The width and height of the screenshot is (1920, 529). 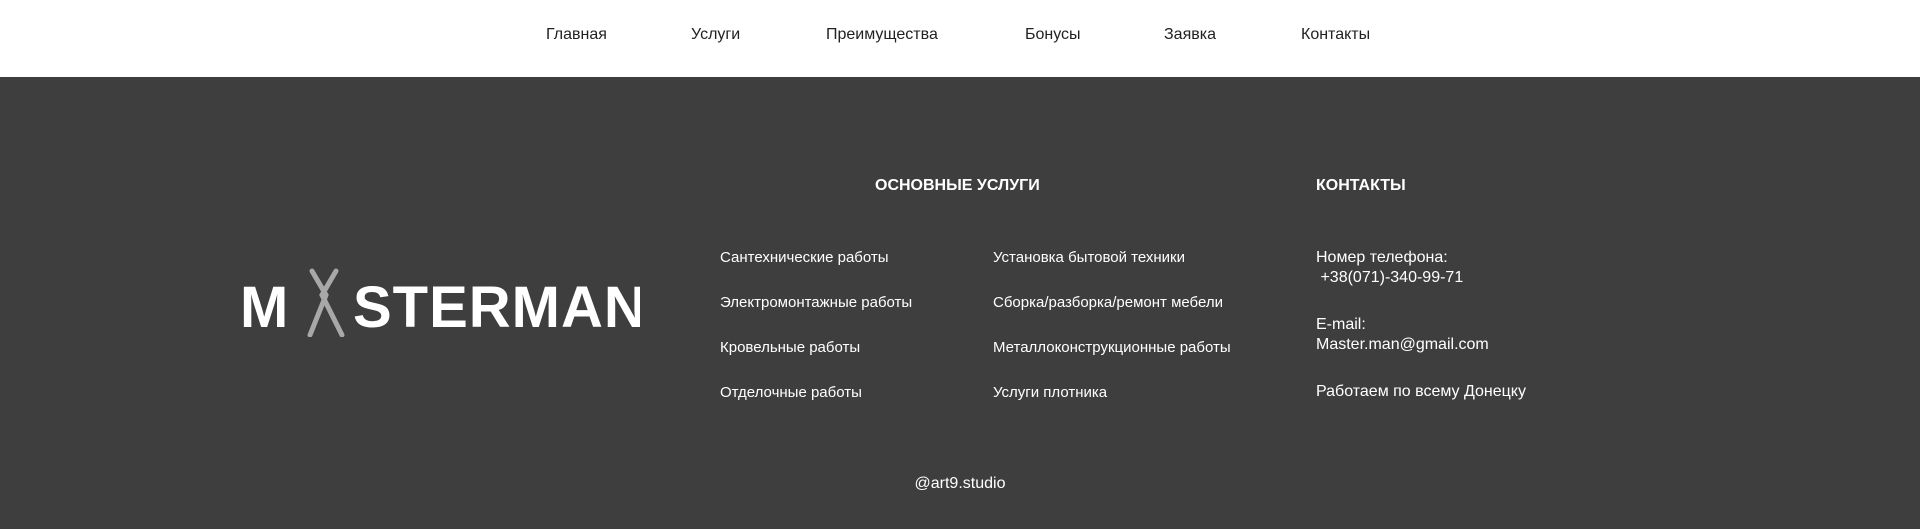 What do you see at coordinates (791, 392) in the screenshot?
I see `service-link: Отделочные работы` at bounding box center [791, 392].